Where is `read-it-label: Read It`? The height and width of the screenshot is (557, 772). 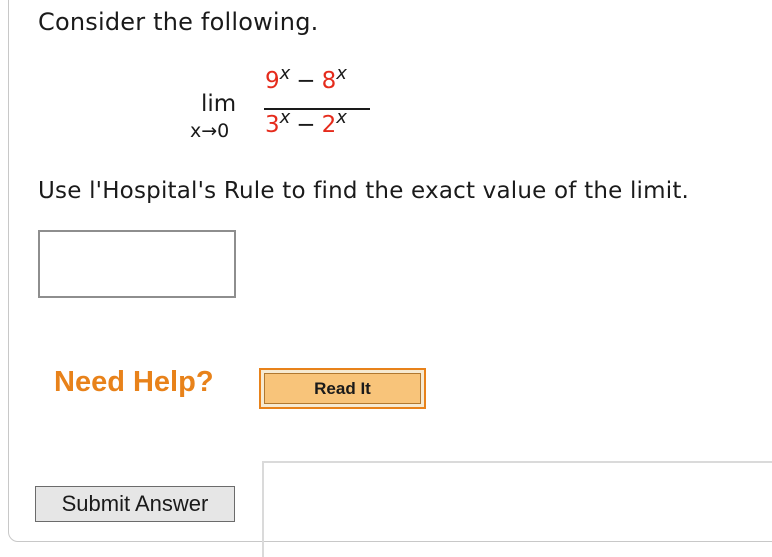
read-it-label: Read It is located at coordinates (342, 388).